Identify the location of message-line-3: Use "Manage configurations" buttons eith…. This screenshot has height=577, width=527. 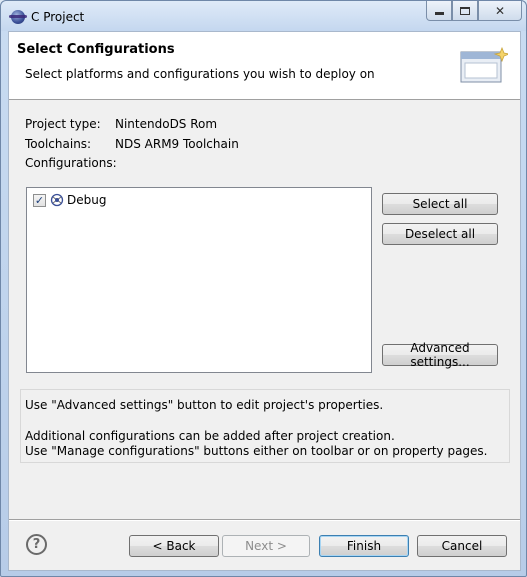
(256, 451).